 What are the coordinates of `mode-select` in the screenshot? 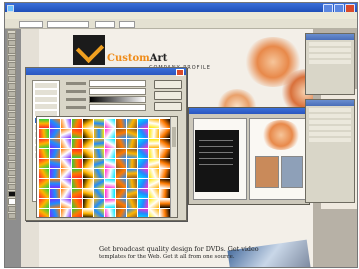 It's located at (105, 24).